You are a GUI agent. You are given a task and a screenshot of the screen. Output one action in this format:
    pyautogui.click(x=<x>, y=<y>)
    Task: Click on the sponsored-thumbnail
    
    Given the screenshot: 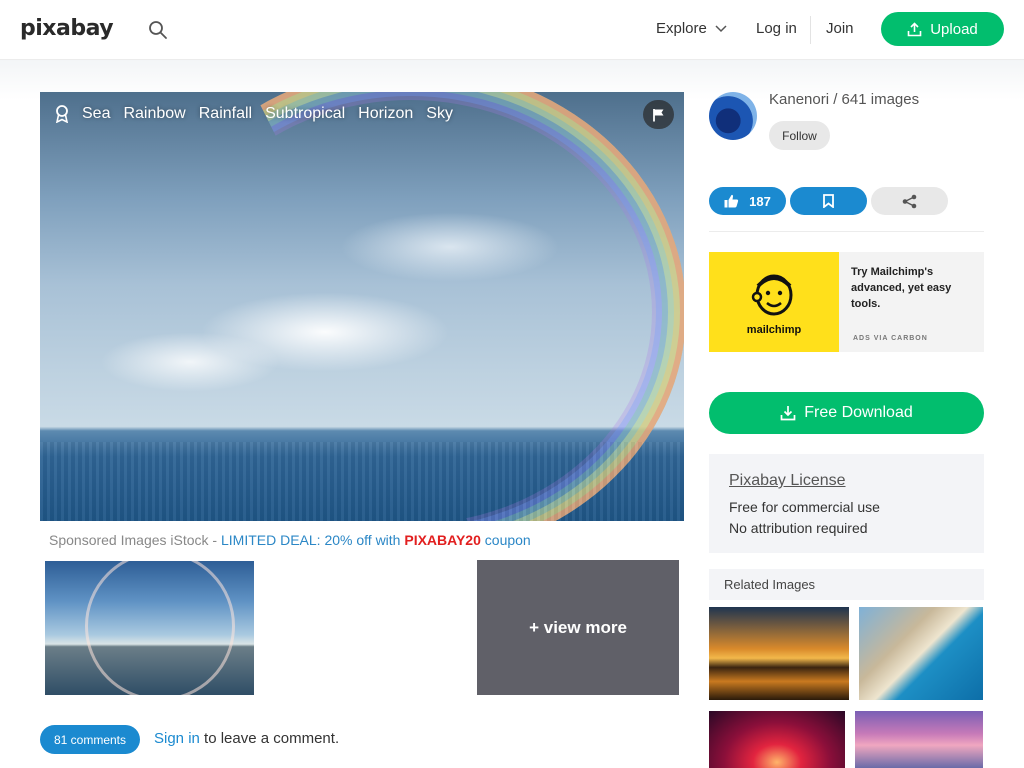 What is the action you would take?
    pyautogui.click(x=149, y=628)
    